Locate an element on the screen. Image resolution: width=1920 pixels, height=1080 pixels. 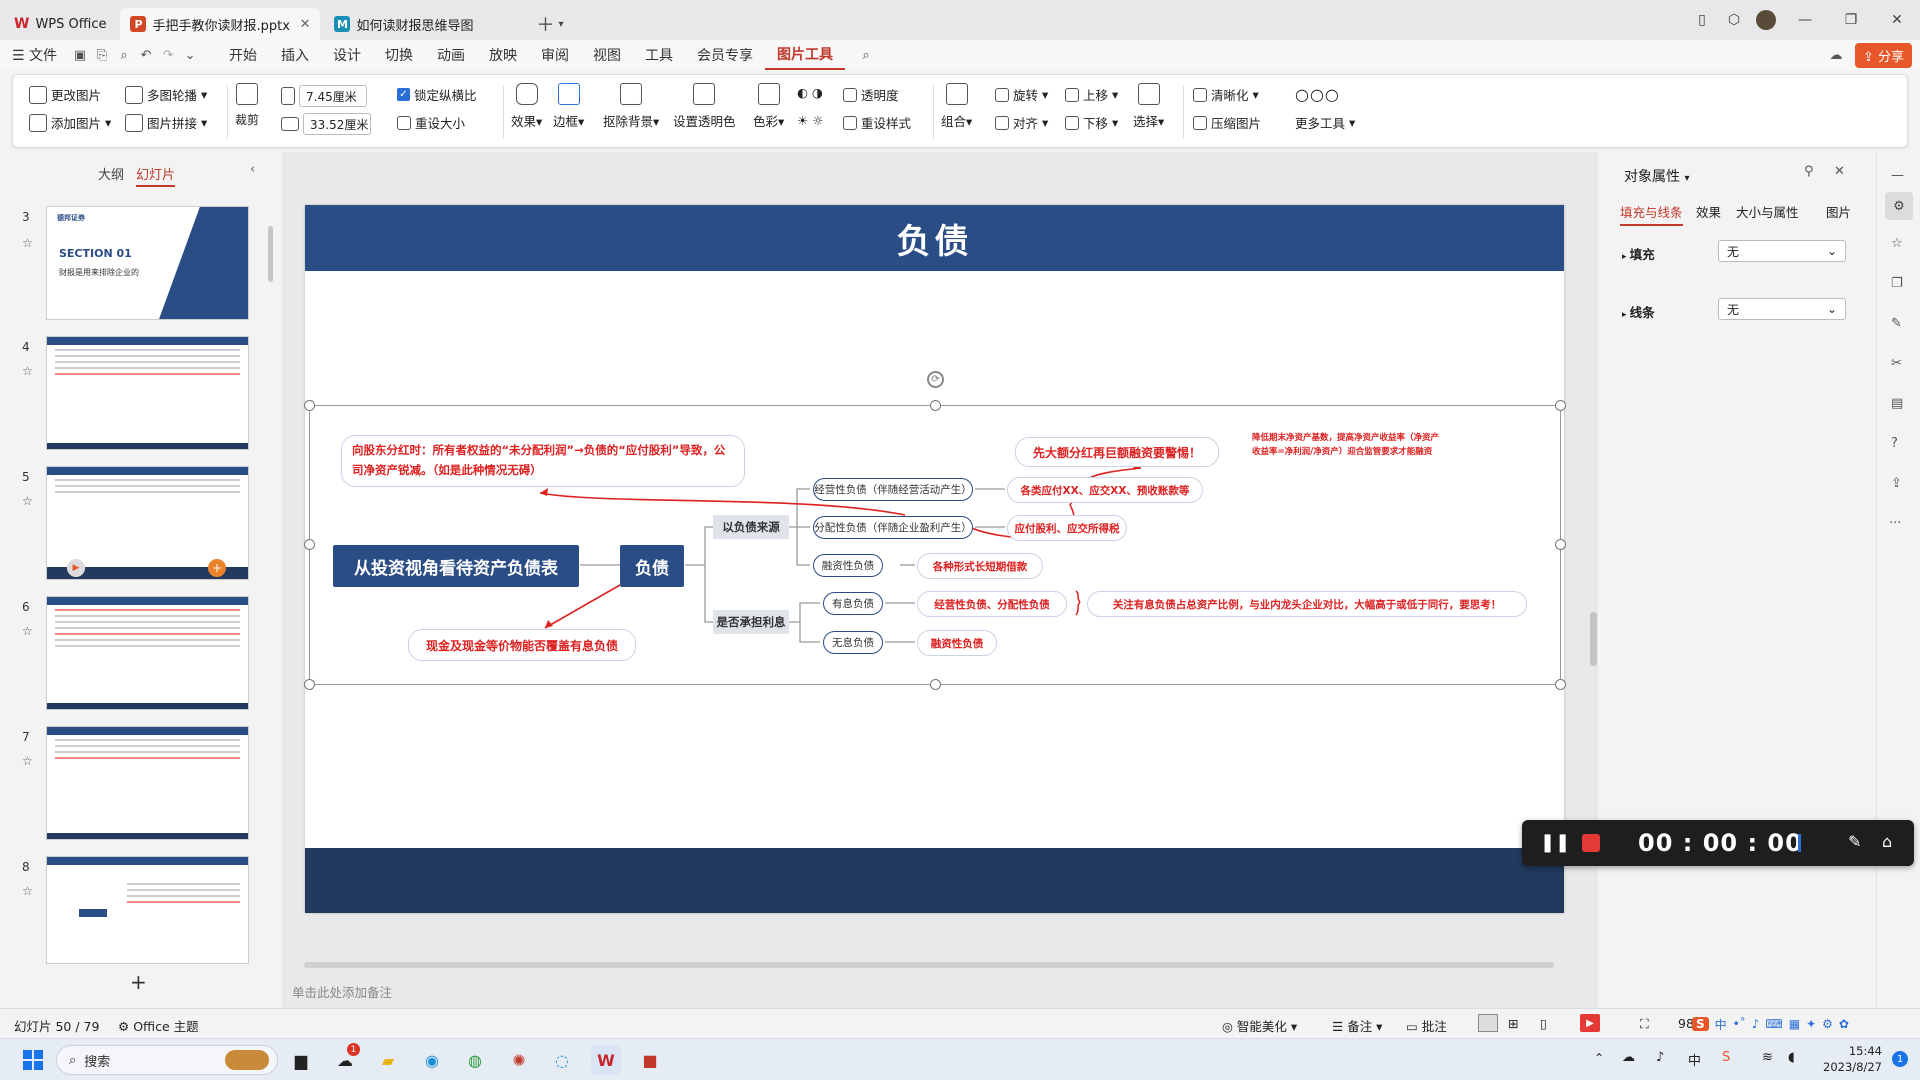
brightness-buttons: ◐ ◑ is located at coordinates (810, 92).